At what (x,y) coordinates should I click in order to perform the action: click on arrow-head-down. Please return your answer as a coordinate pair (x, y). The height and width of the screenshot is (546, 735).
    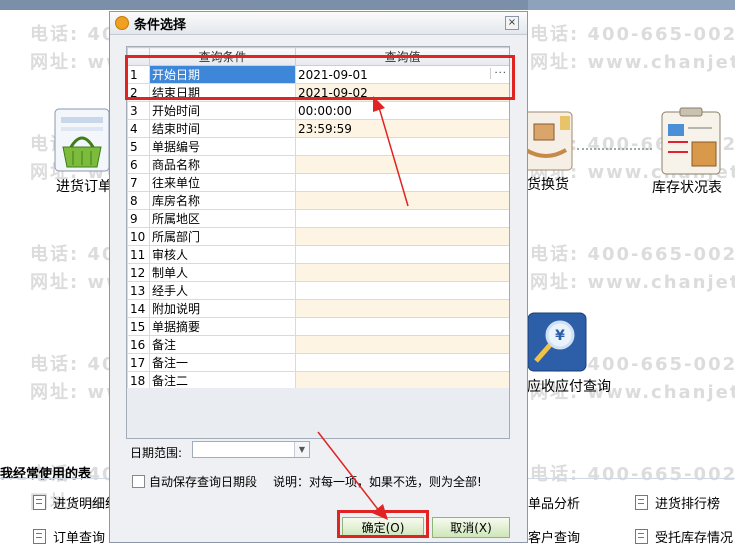
    Looking at the image, I should click on (380, 512).